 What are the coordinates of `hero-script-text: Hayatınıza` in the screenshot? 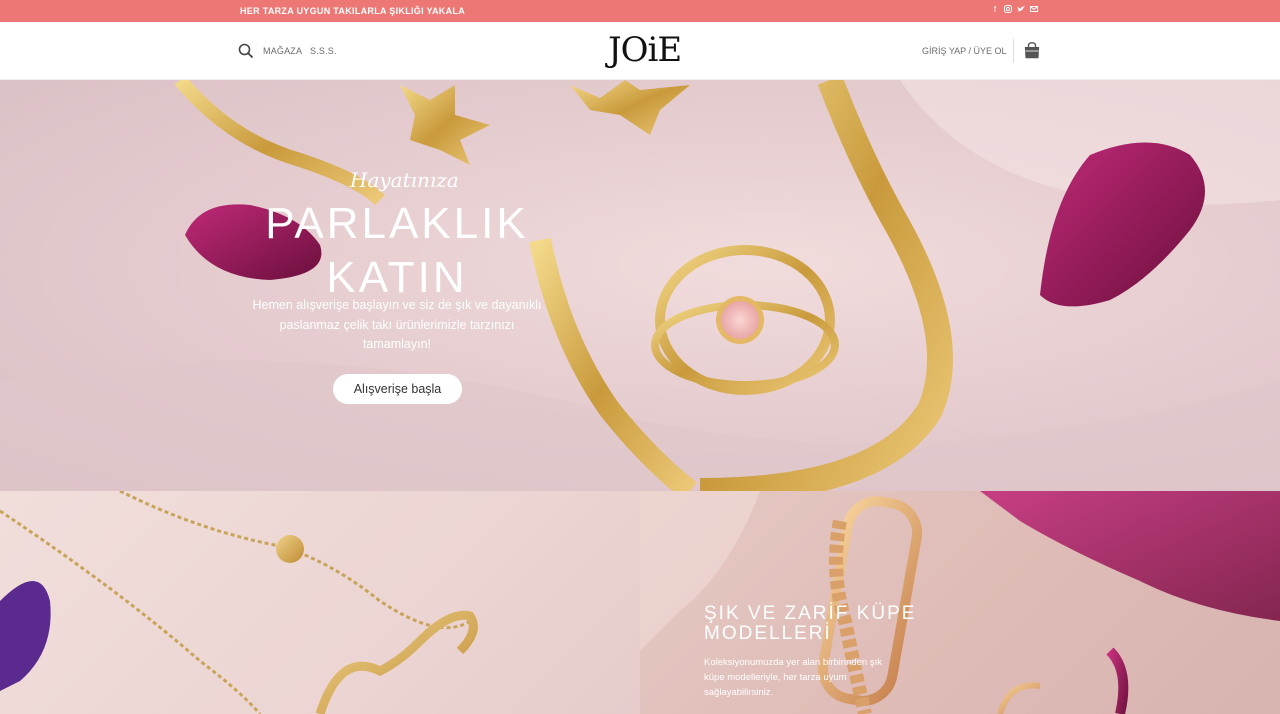 It's located at (404, 180).